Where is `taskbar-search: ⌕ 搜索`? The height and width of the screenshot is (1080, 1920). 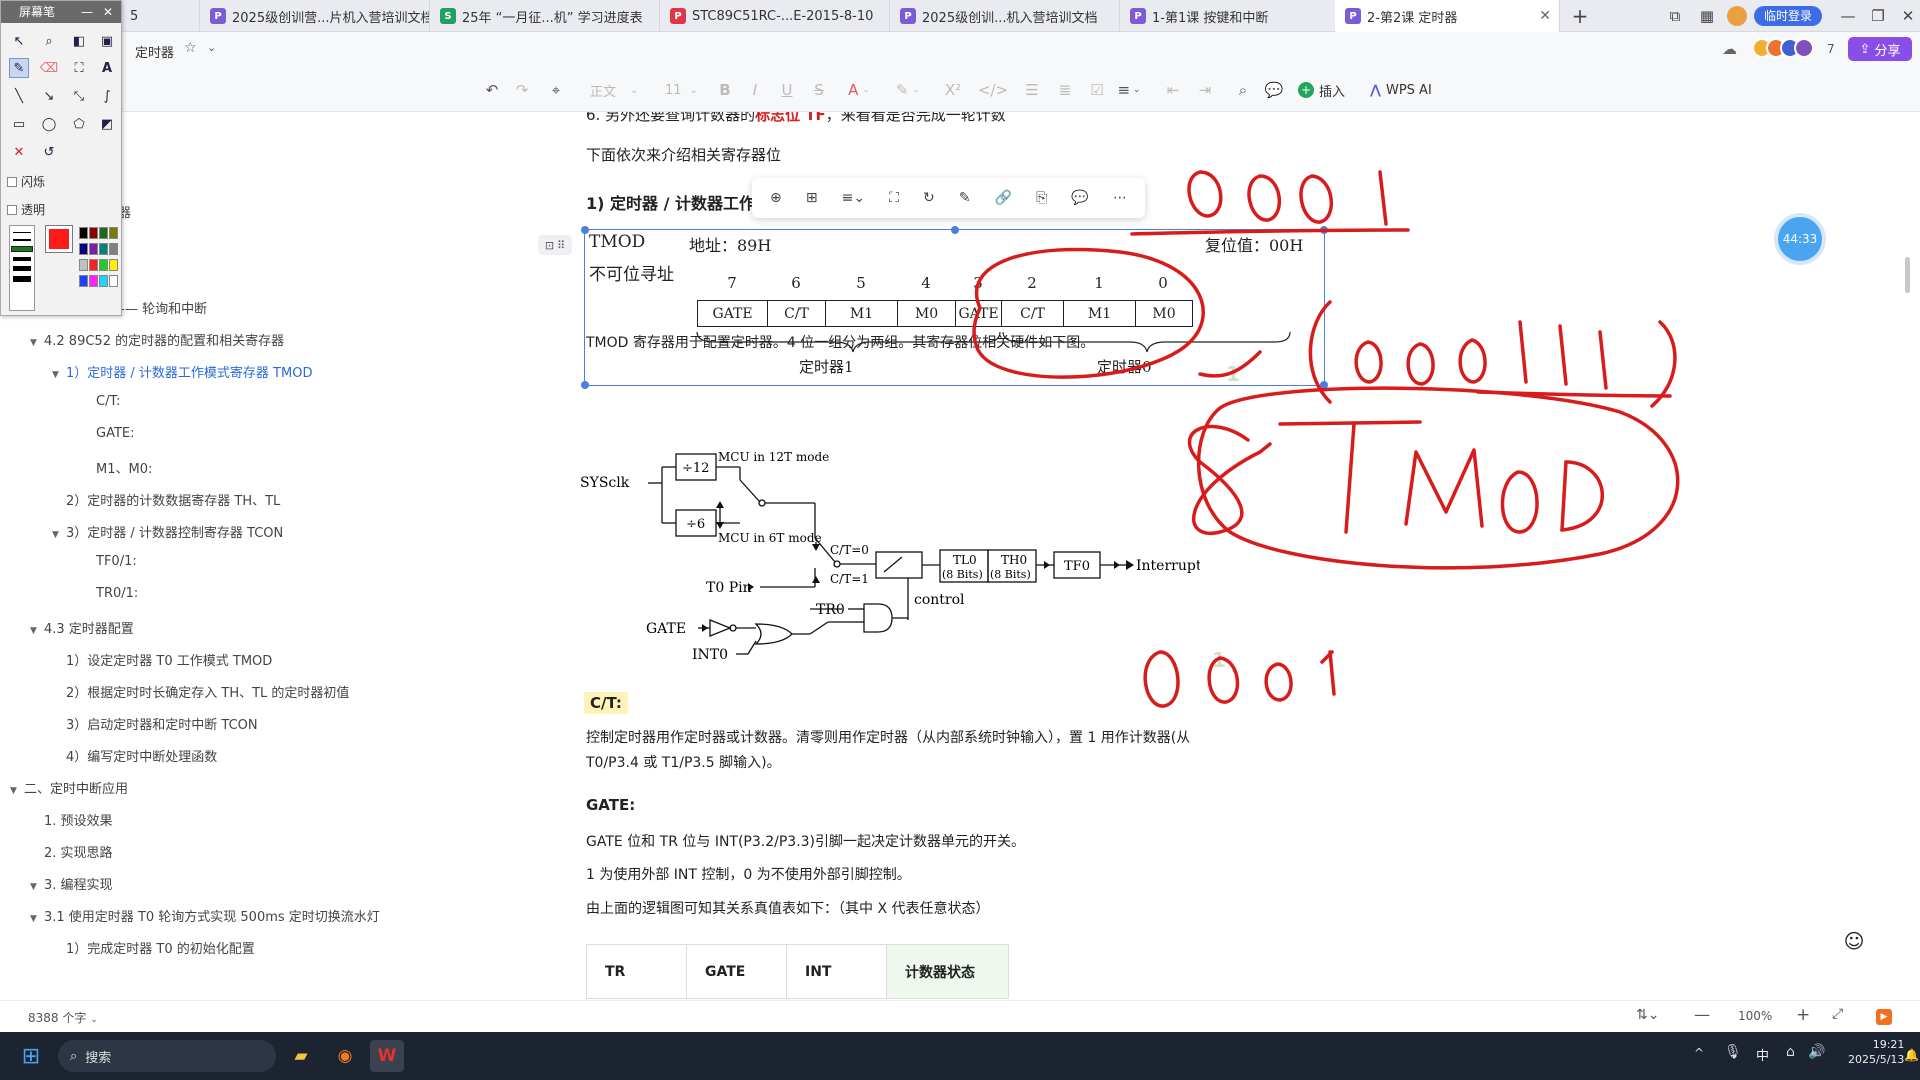
taskbar-search: ⌕ 搜索 is located at coordinates (167, 1056).